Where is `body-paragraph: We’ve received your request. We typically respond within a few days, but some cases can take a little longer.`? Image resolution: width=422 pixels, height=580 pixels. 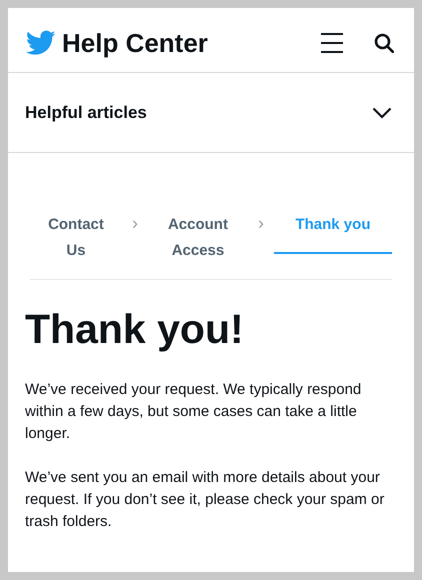 body-paragraph: We’ve received your request. We typically respond within a few days, but some cases can take a little longer. is located at coordinates (193, 412).